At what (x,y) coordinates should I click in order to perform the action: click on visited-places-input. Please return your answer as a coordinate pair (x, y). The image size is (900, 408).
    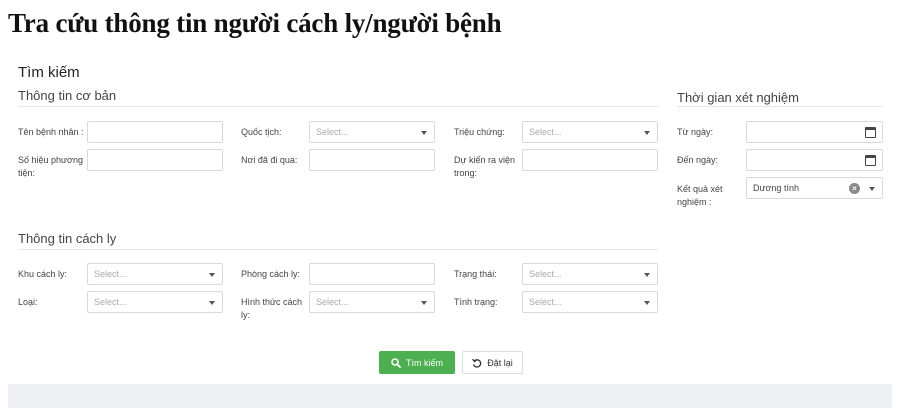
    Looking at the image, I should click on (372, 160).